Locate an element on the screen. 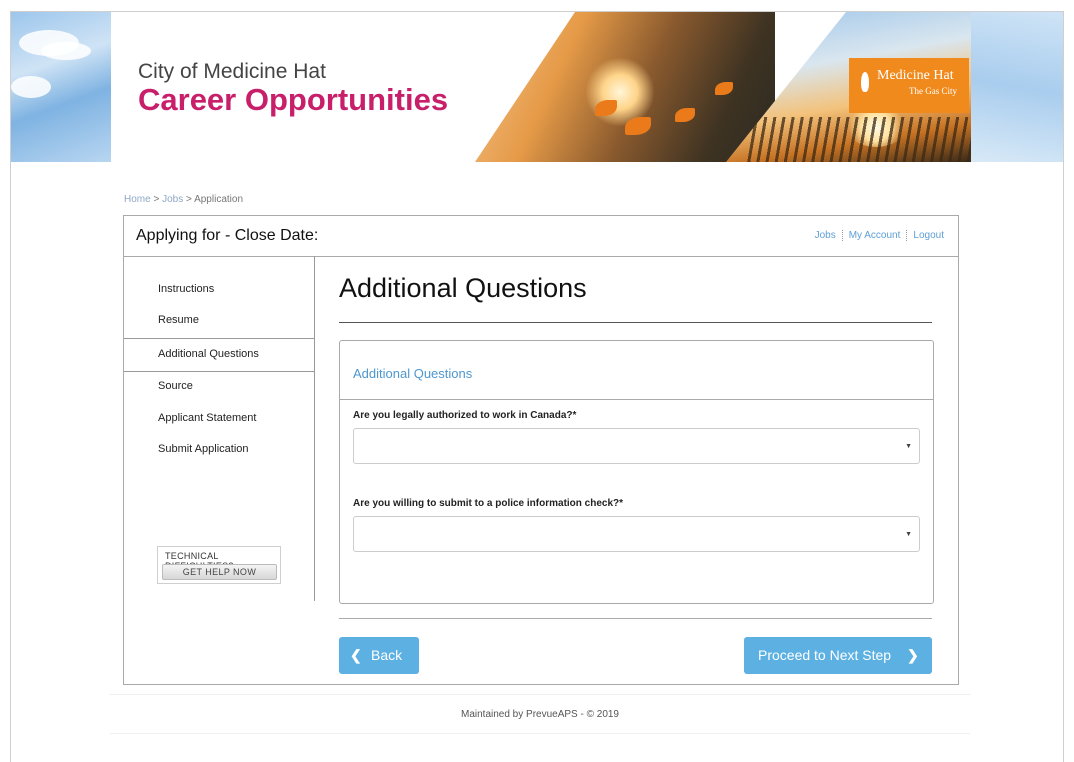  sidebar-item-submit-application: Submit Application is located at coordinates (203, 449).